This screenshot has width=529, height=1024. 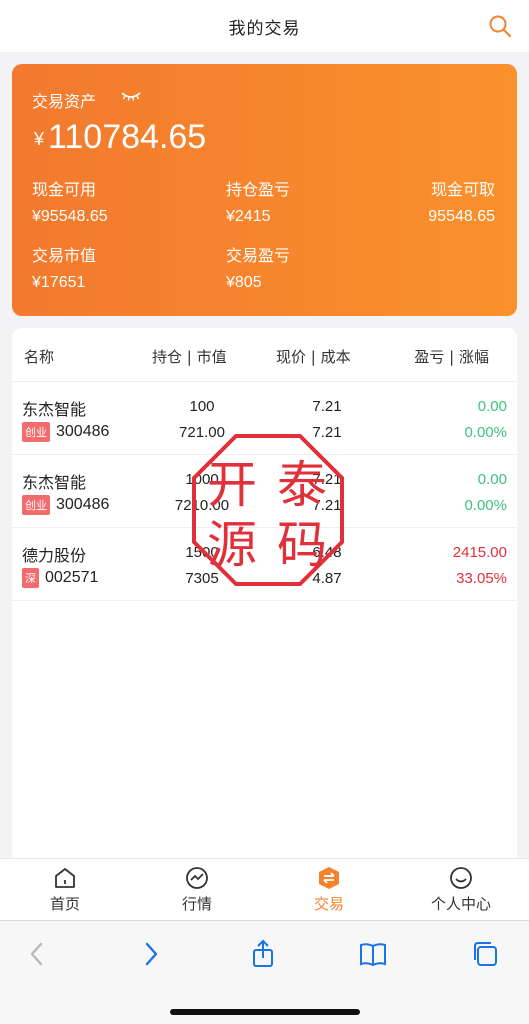 What do you see at coordinates (248, 216) in the screenshot?
I see `holding-pl-value: ¥2415` at bounding box center [248, 216].